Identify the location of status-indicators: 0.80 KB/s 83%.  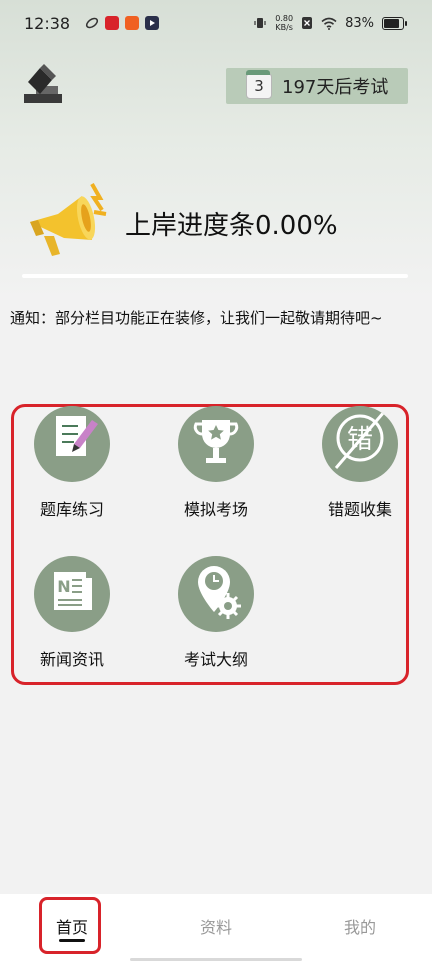
(330, 23).